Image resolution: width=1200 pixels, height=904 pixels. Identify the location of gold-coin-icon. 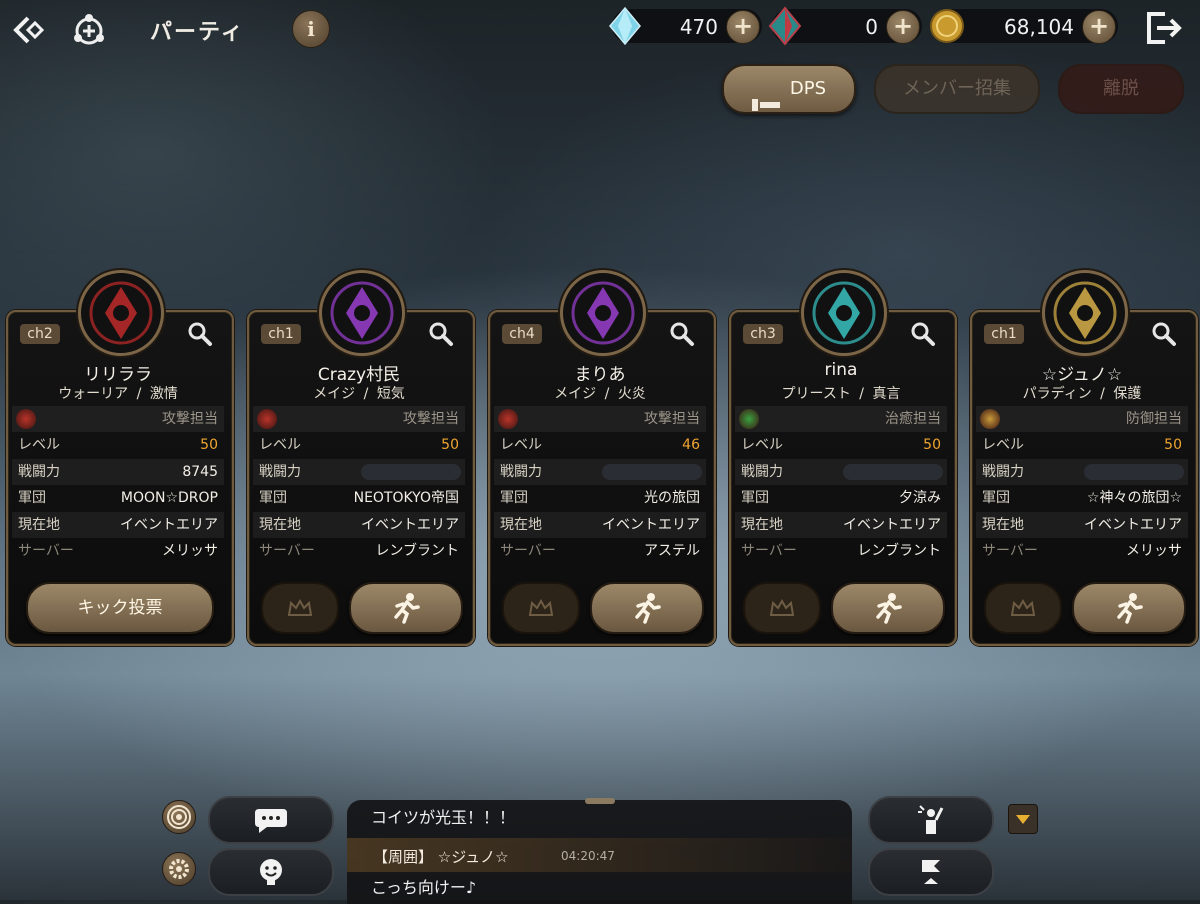
(947, 26).